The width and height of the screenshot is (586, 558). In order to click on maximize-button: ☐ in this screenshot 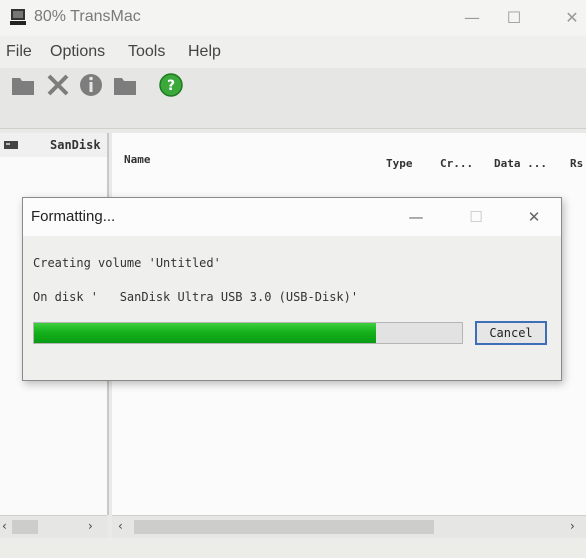, I will do `click(514, 18)`.